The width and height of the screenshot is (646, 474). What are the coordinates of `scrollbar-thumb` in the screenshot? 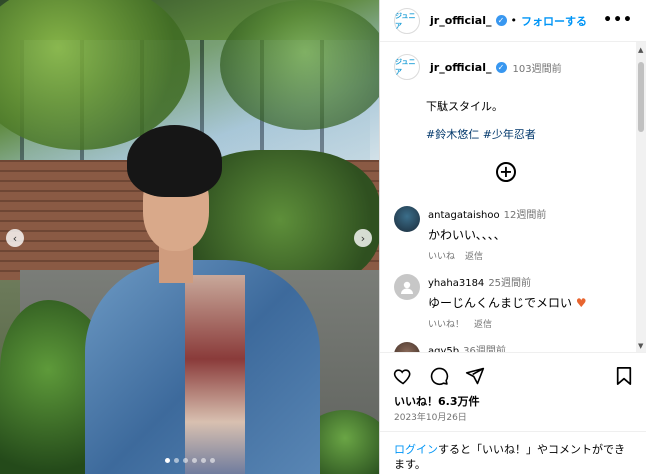 It's located at (641, 97).